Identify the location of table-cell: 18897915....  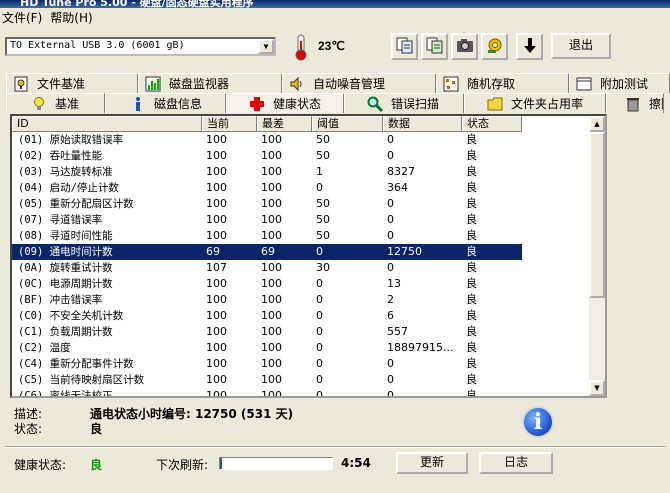
(420, 347).